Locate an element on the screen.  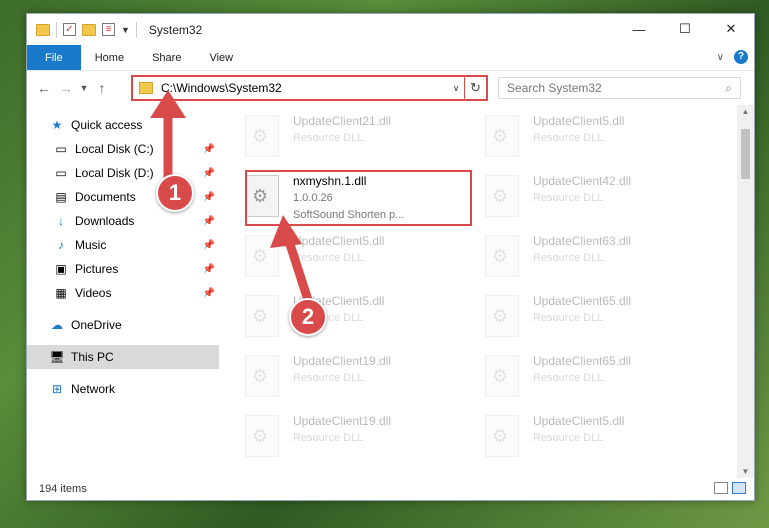
nav-item-network: ⊞ Network is located at coordinates (123, 389).